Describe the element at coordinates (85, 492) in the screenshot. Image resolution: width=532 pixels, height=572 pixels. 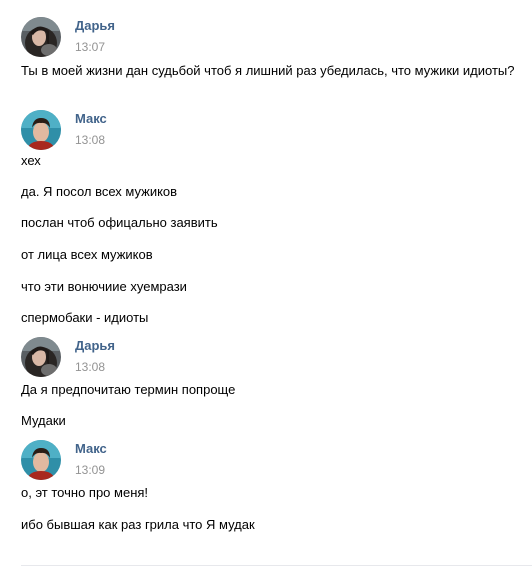
I see `message-text: о, эт точно про меня!` at that location.